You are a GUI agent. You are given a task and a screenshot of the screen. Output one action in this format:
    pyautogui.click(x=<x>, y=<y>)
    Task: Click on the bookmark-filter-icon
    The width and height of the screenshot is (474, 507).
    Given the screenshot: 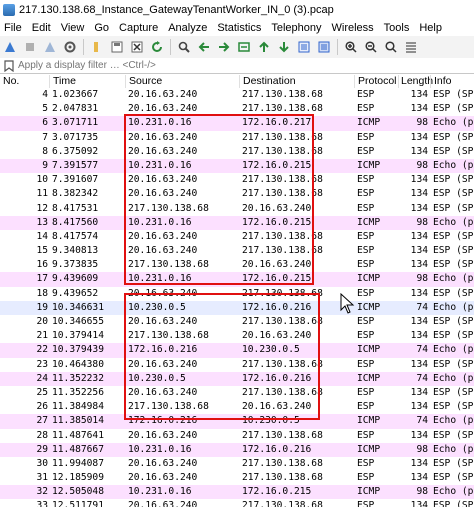 What is the action you would take?
    pyautogui.click(x=9, y=65)
    